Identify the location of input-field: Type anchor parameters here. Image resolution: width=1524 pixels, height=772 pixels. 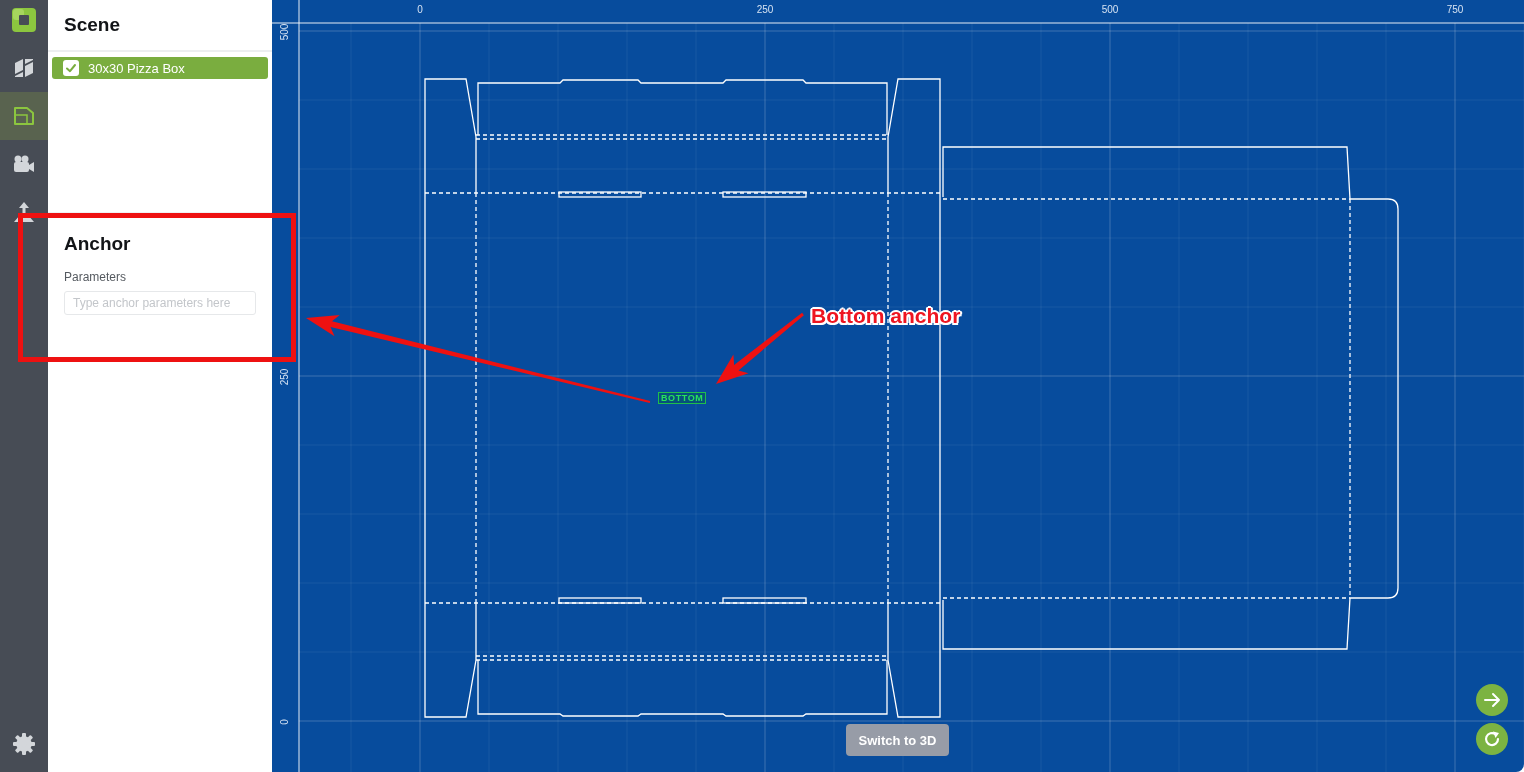
(160, 303).